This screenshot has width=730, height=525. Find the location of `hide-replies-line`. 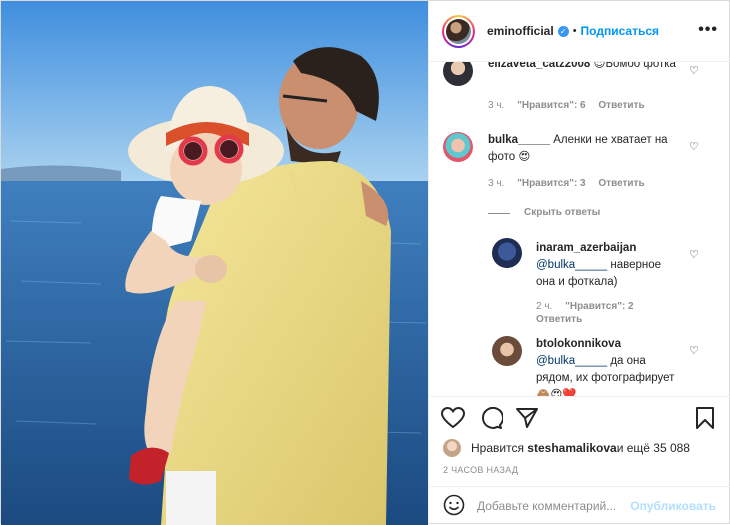

hide-replies-line is located at coordinates (499, 213).